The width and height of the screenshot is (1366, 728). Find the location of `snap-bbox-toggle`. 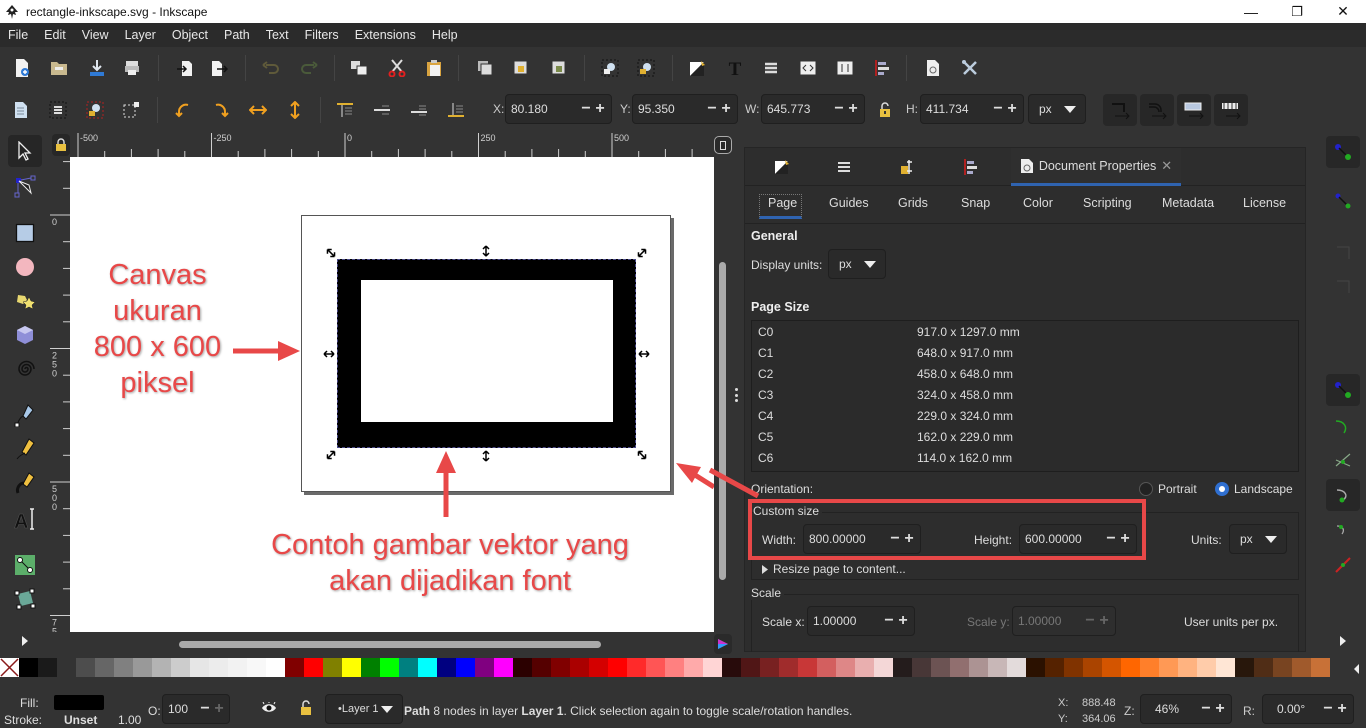

snap-bbox-toggle is located at coordinates (1343, 201).